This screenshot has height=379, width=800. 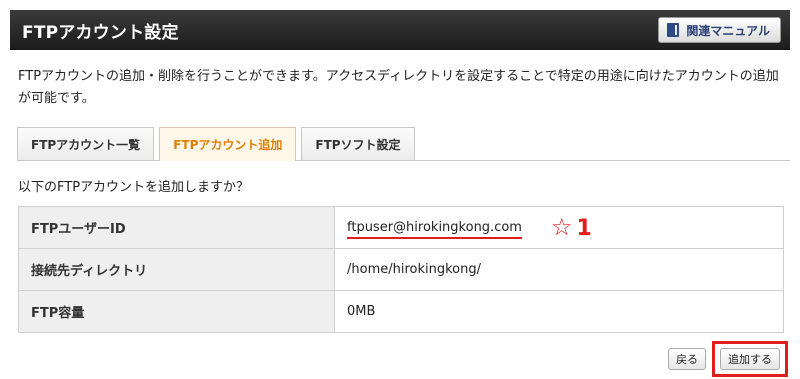 What do you see at coordinates (584, 228) in the screenshot?
I see `annotation-number: 1` at bounding box center [584, 228].